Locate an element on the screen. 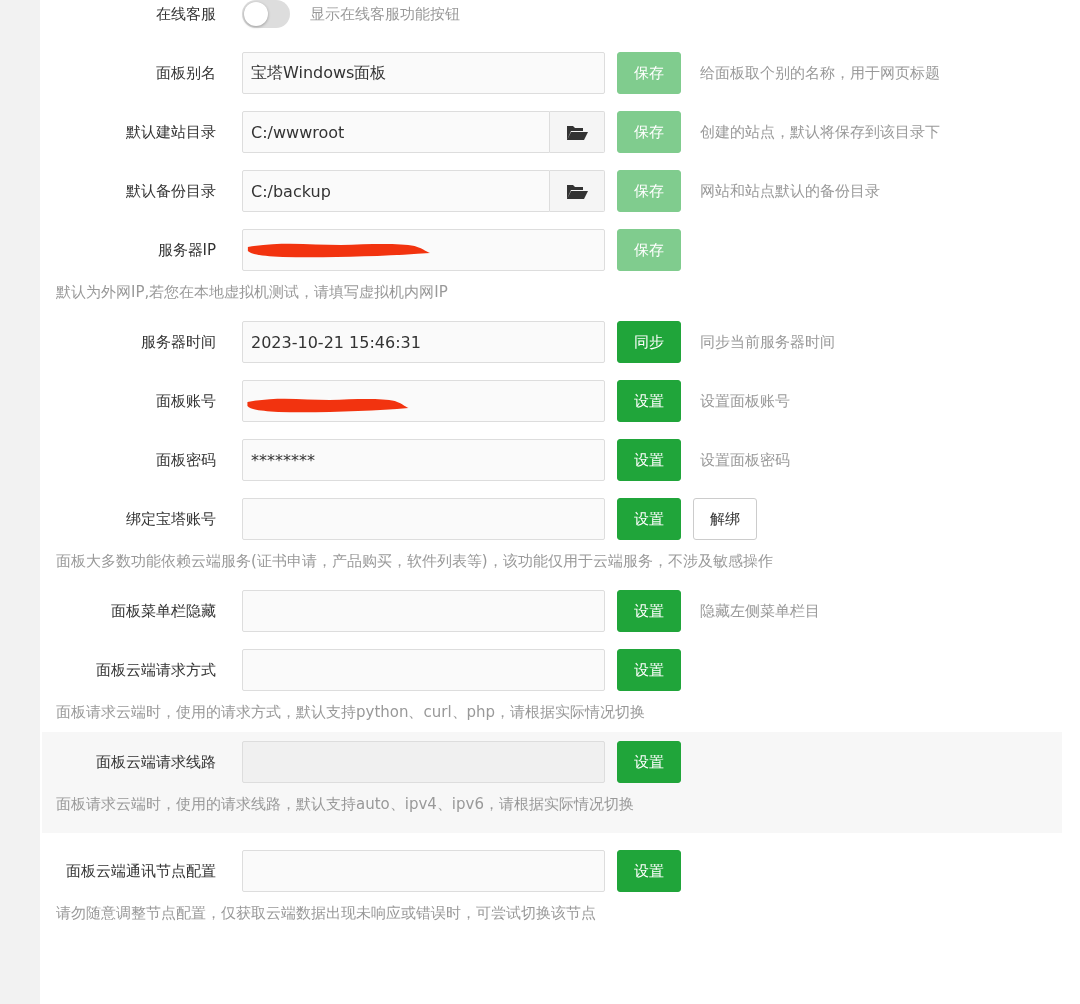 The width and height of the screenshot is (1080, 1004). input-field: 宝塔Windows面板 is located at coordinates (423, 73).